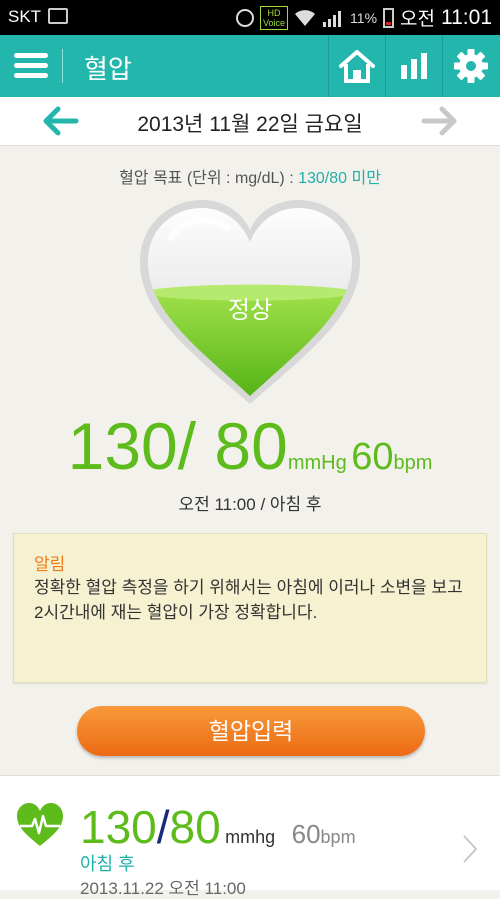  I want to click on reading-time: 오전 11:00 / 아침 후, so click(250, 504).